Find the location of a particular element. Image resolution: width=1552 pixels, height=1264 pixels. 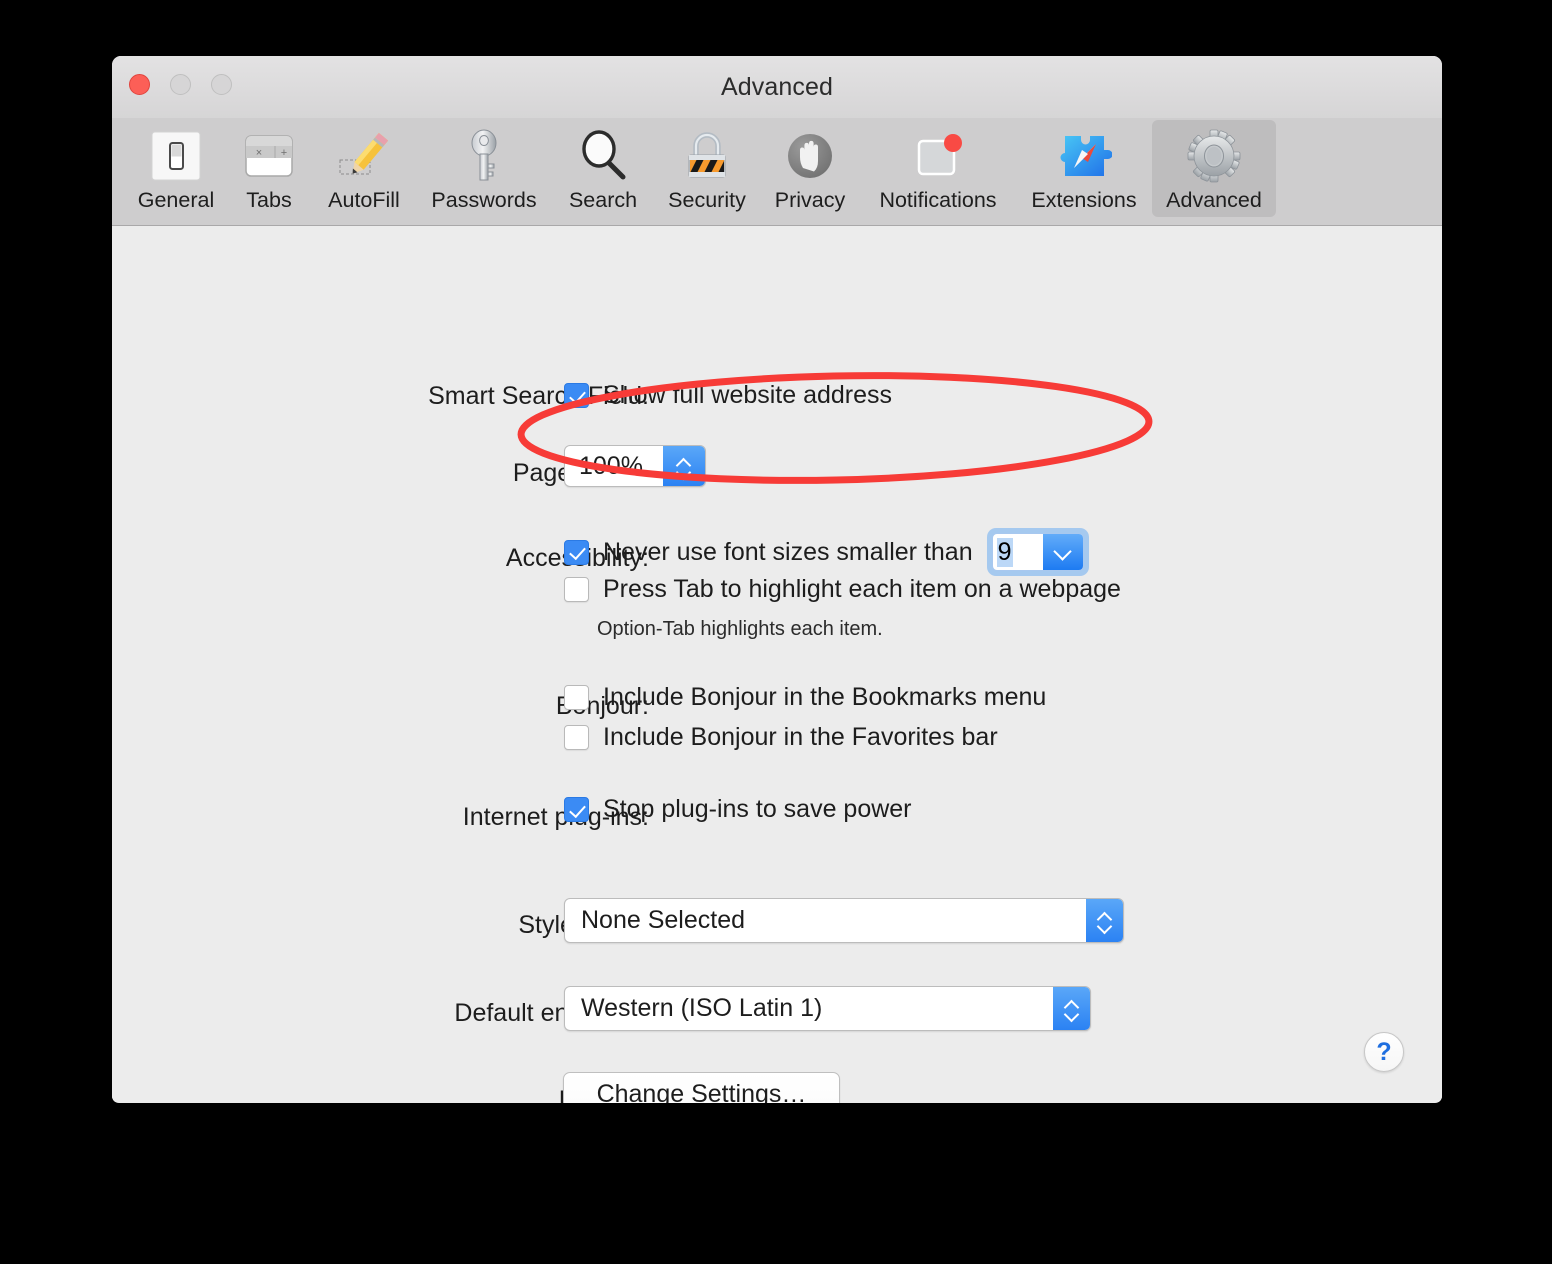

toolbar-item-label: Security is located at coordinates (707, 200).